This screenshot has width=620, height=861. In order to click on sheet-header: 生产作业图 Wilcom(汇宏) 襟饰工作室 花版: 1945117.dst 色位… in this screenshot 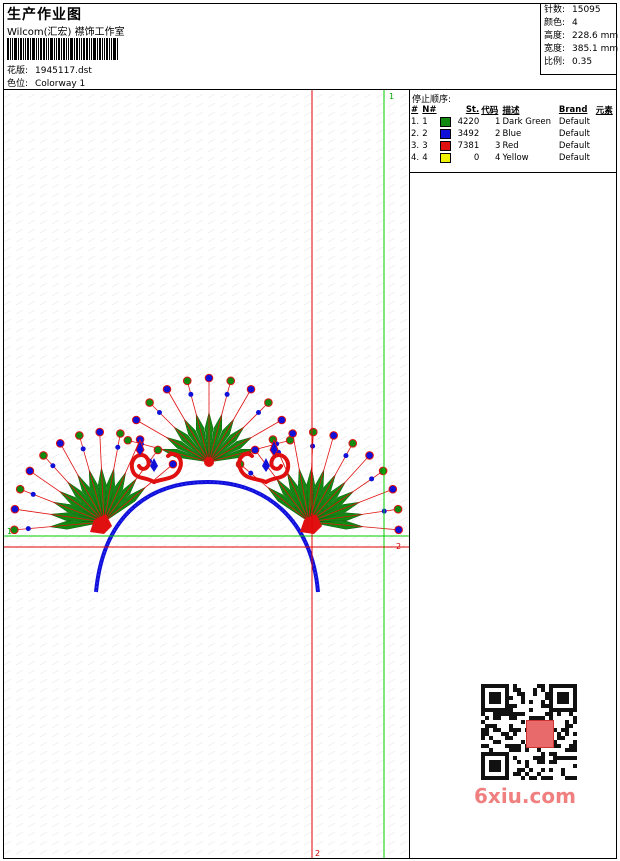, I will do `click(311, 47)`.